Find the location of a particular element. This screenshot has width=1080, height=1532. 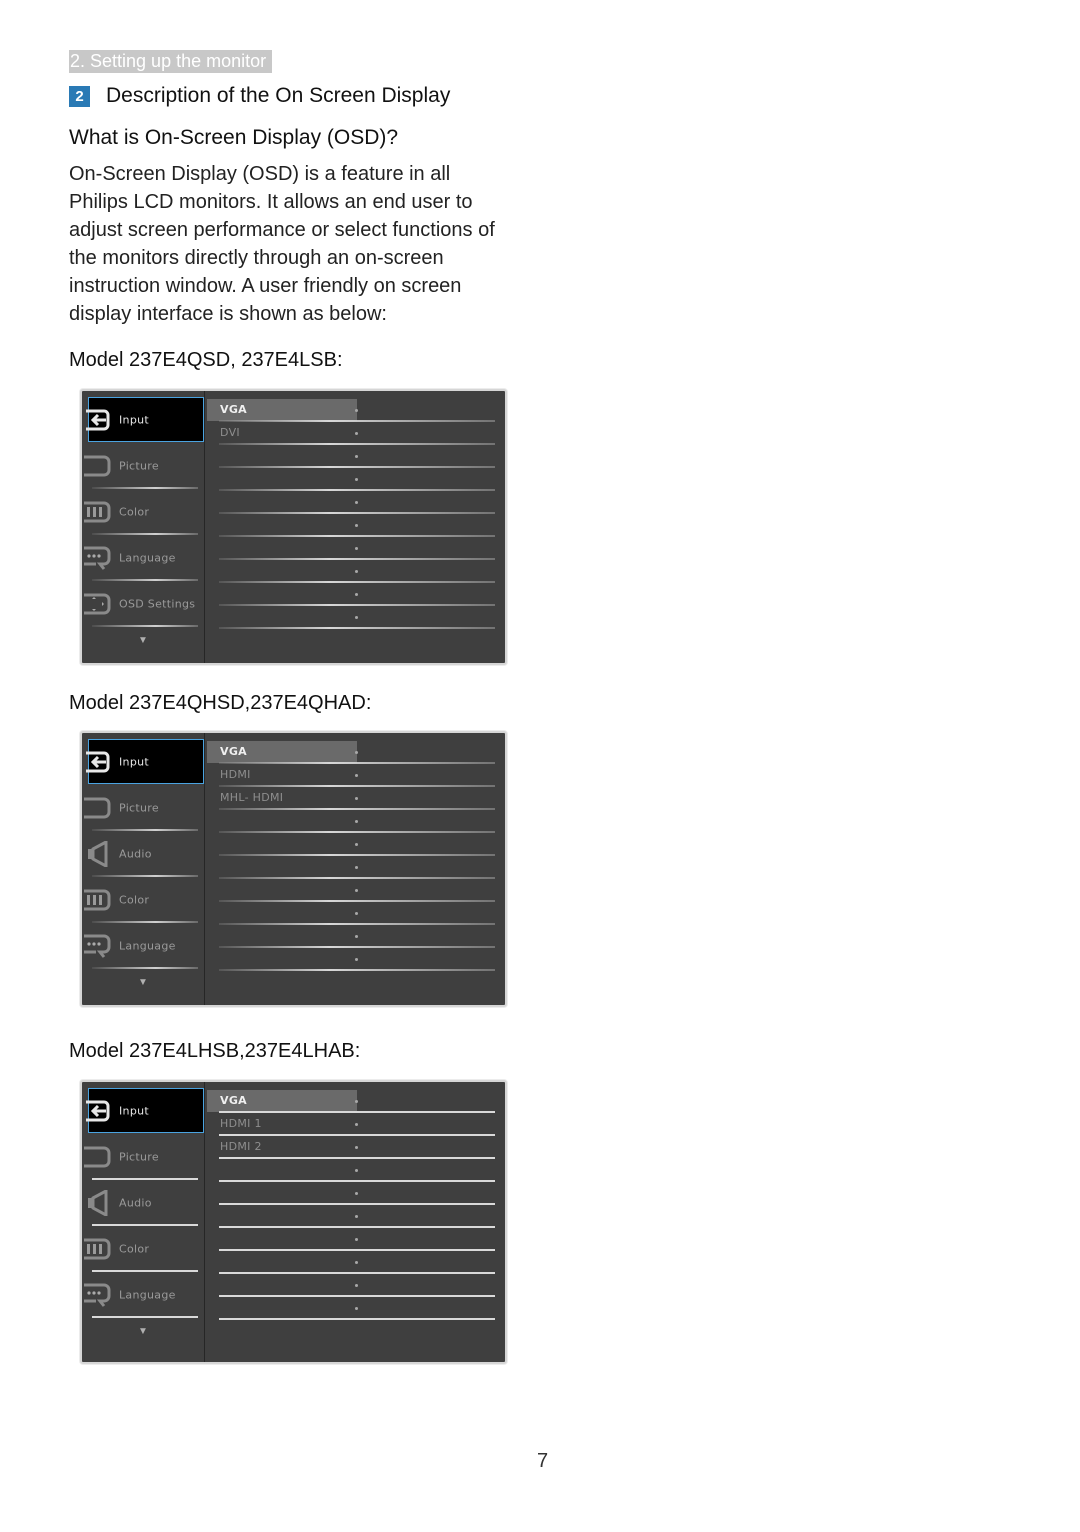

osd-option-row: HDMI 1 is located at coordinates (355, 1124).